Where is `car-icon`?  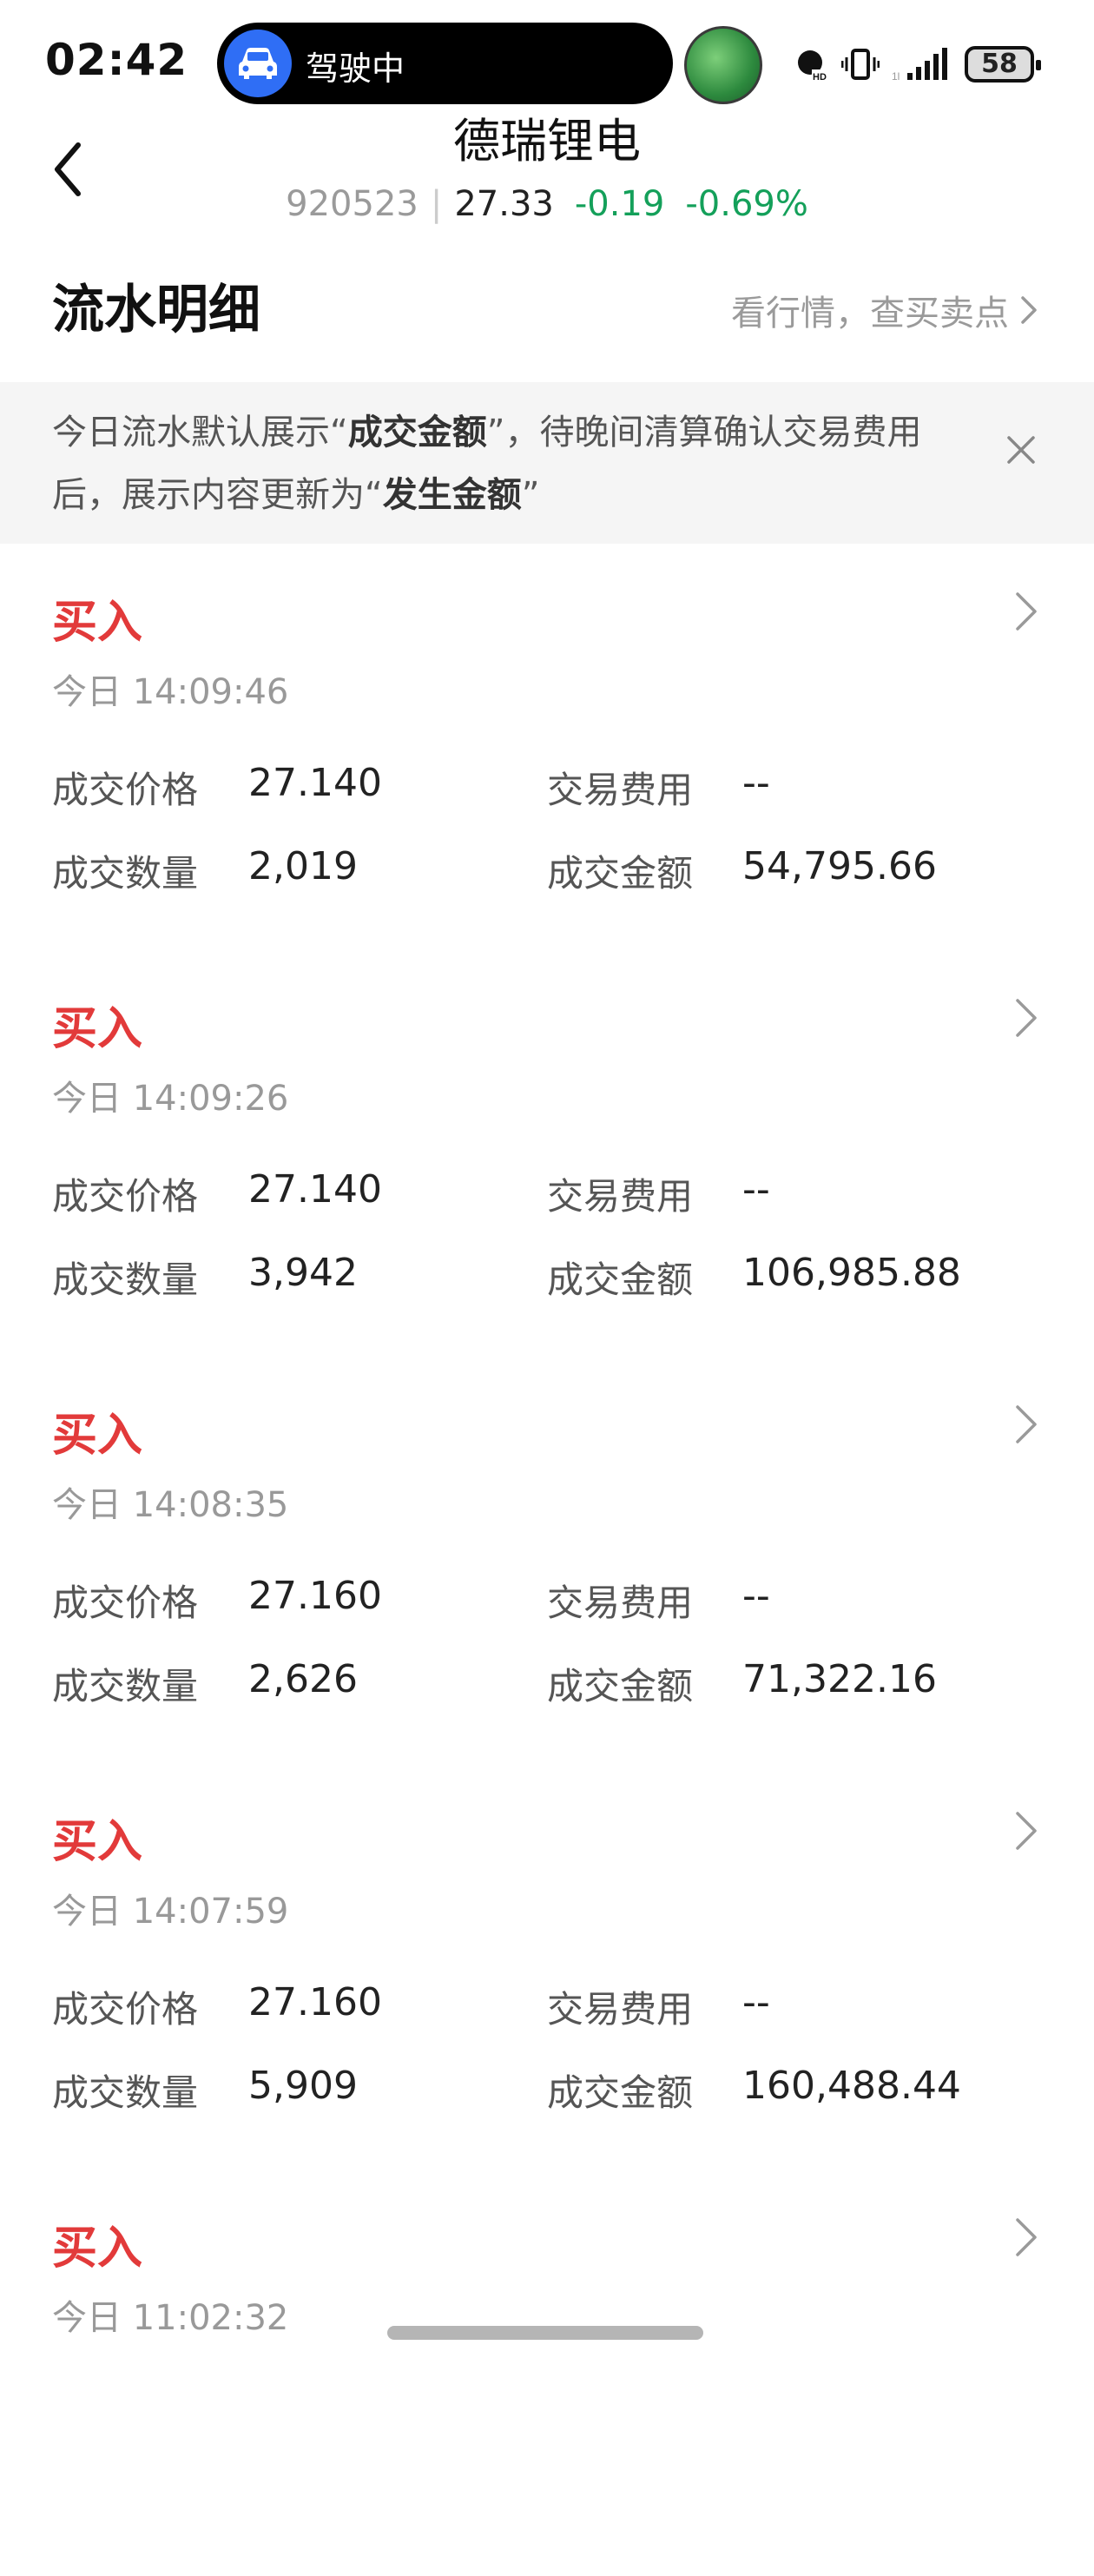
car-icon is located at coordinates (258, 64).